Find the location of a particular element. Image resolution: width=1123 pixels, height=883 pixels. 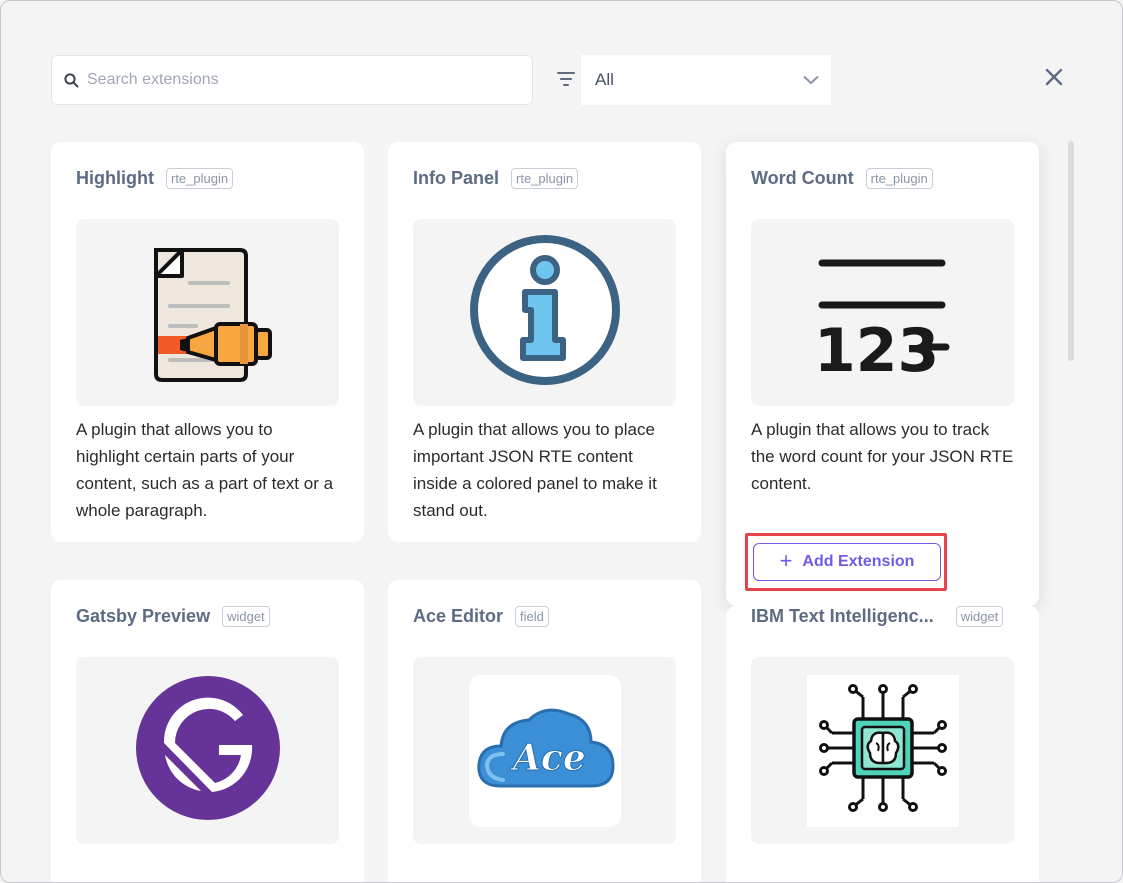

card-title: Gatsby Preview is located at coordinates (143, 615).